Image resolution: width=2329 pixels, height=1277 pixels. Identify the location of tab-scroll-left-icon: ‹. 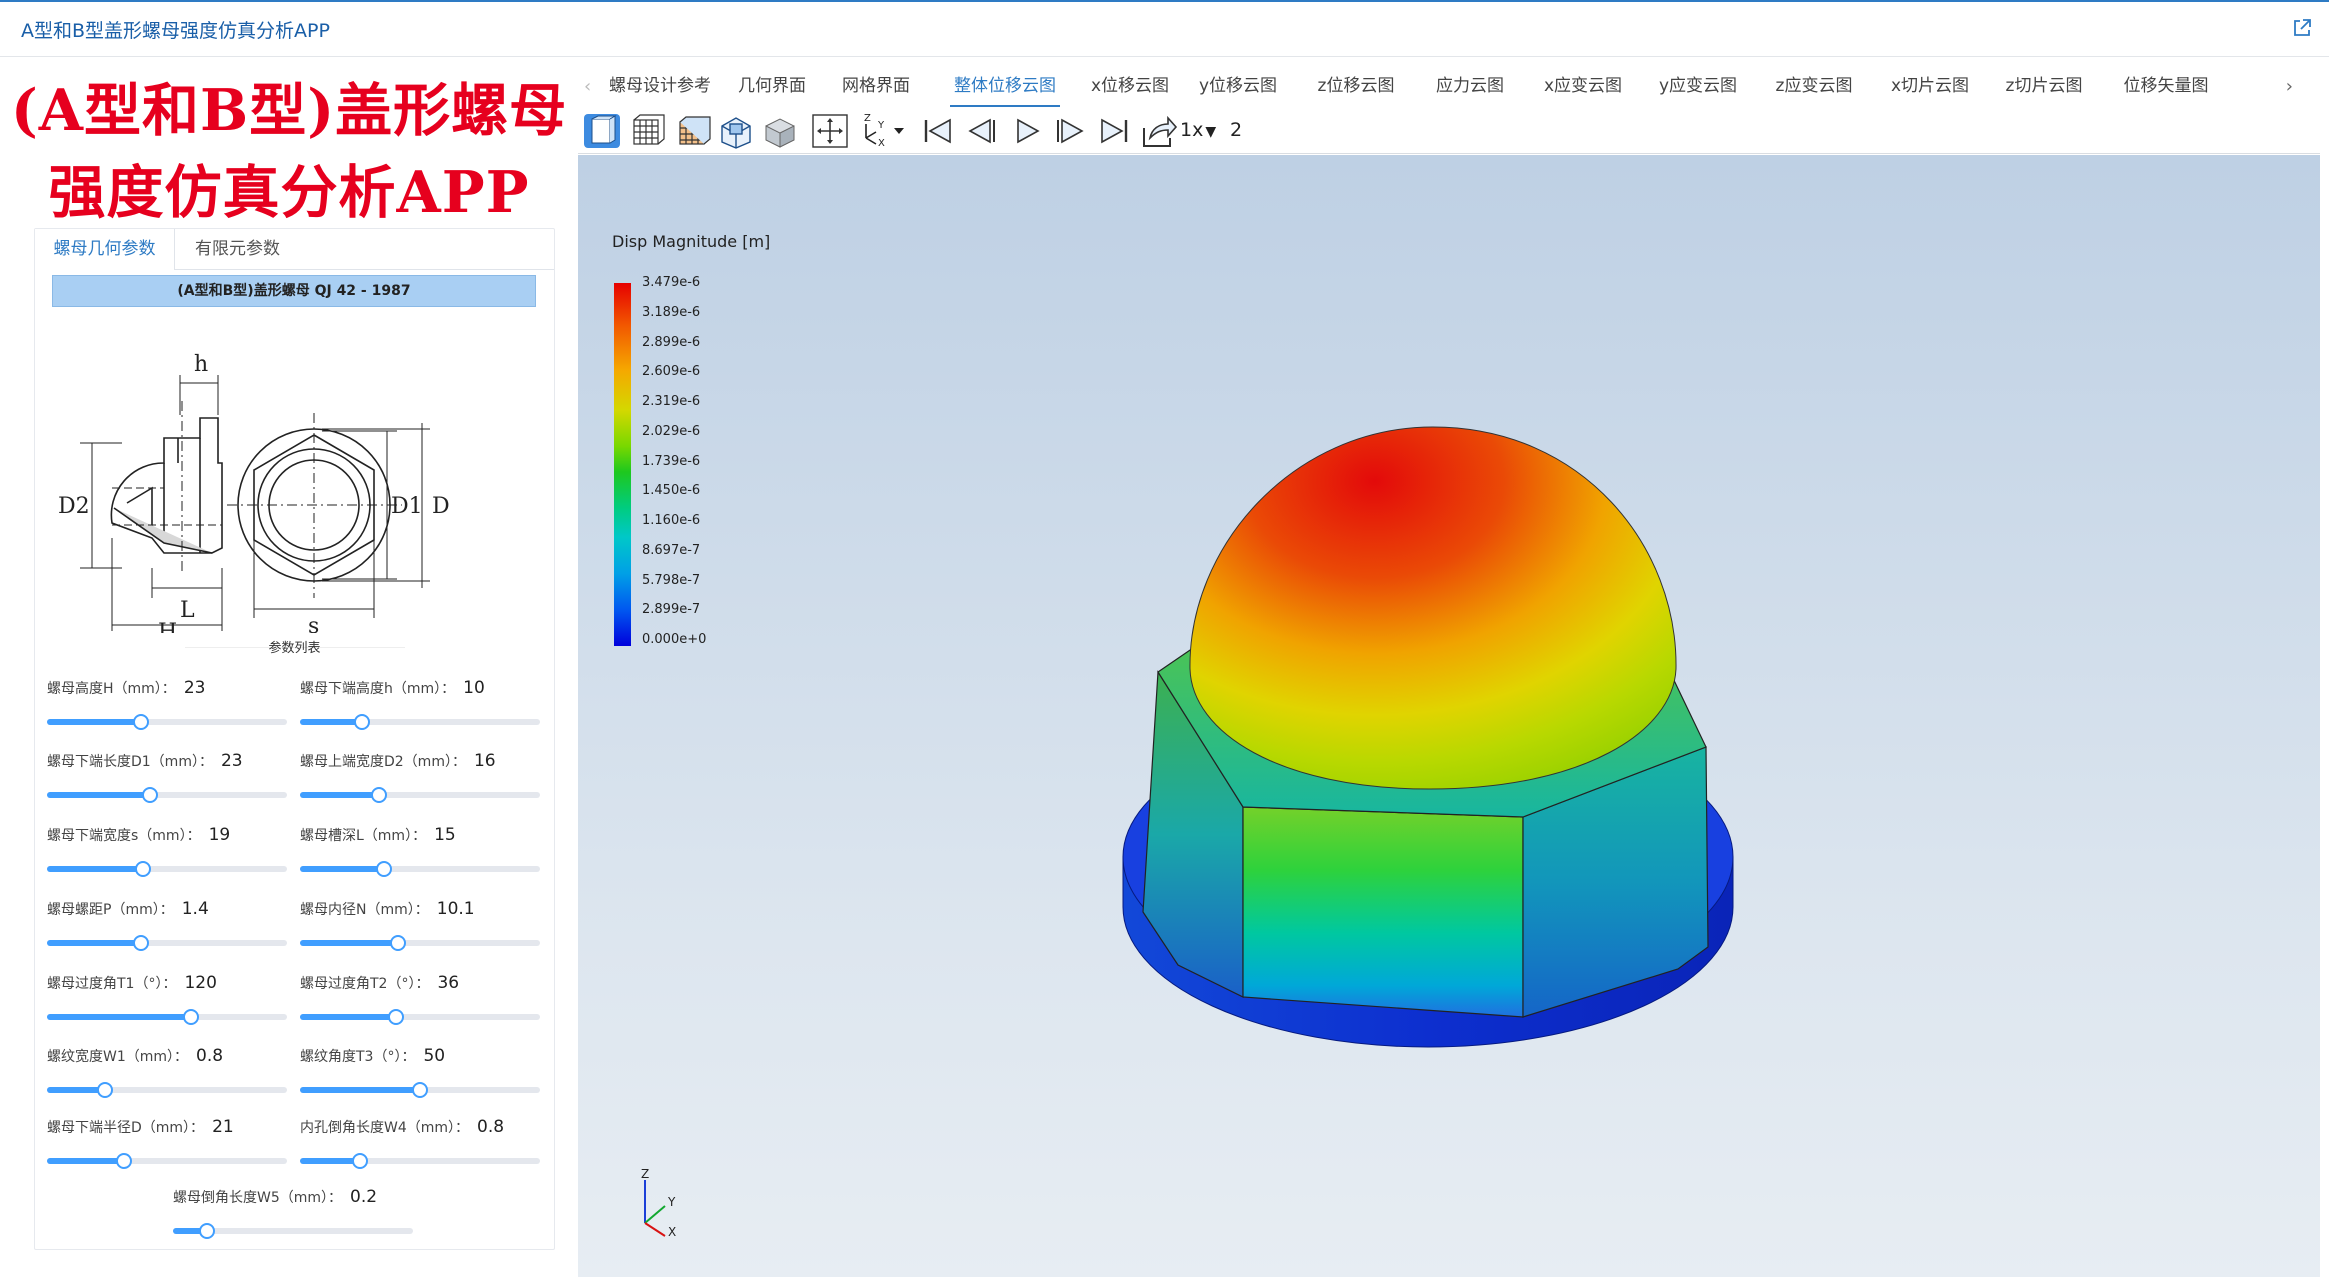
(587, 86).